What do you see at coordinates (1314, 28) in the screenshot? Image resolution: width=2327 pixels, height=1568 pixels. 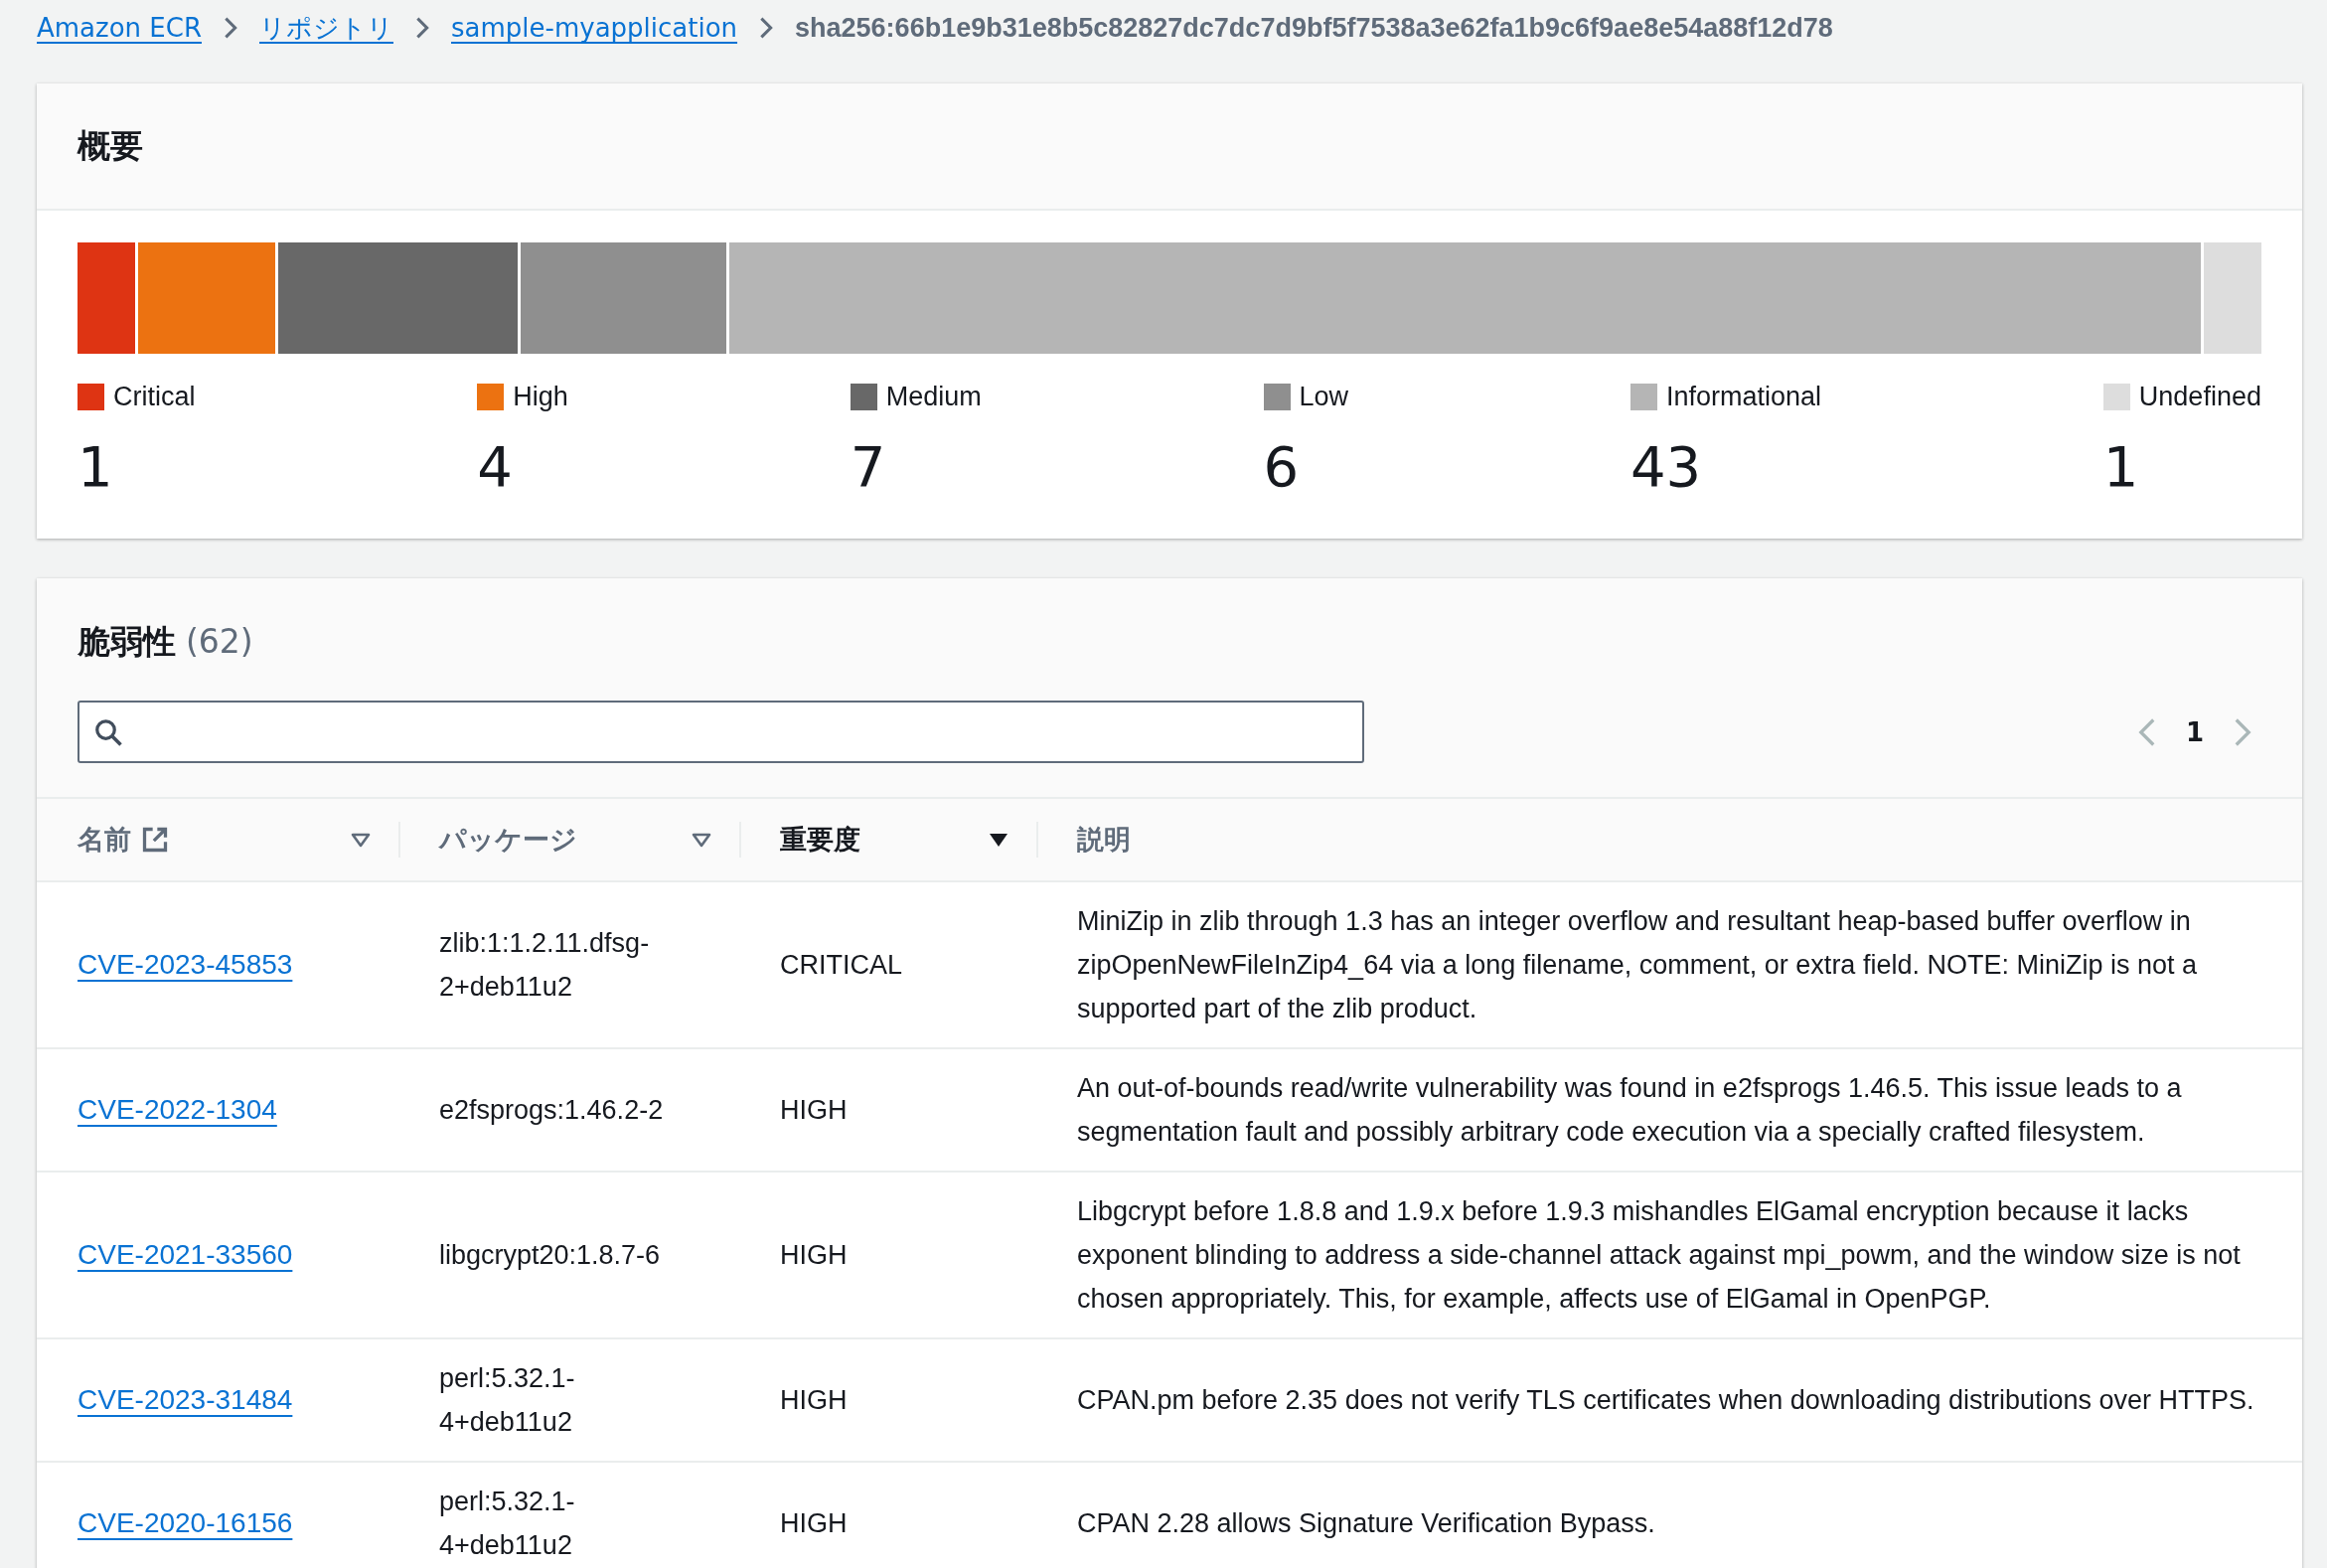 I see `breadcrumb-current: sha256:66b1e9b31e8b5c82827dc7dc7d9bf5f7538a3e62fa1b9c6f9ae8e54a88f12d78` at bounding box center [1314, 28].